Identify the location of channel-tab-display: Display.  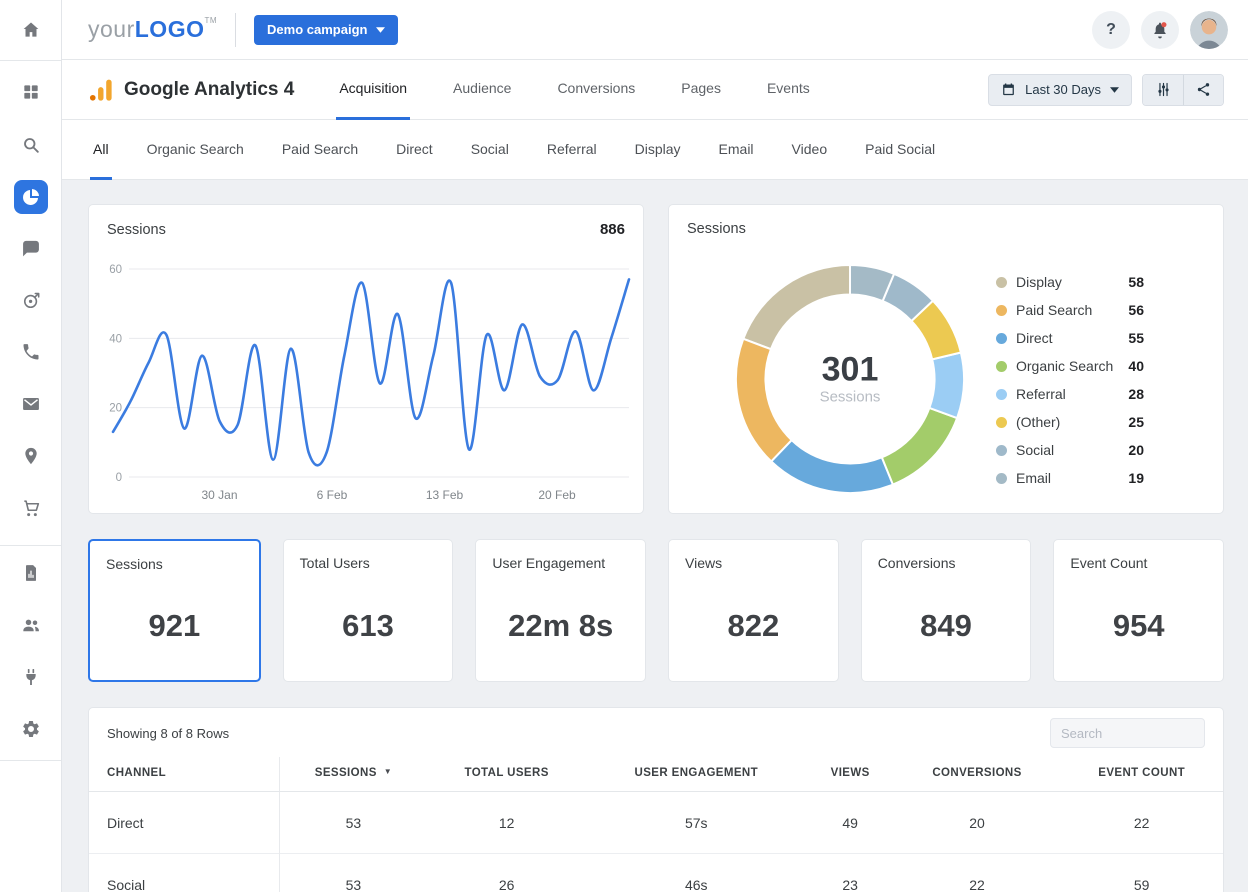
(658, 150).